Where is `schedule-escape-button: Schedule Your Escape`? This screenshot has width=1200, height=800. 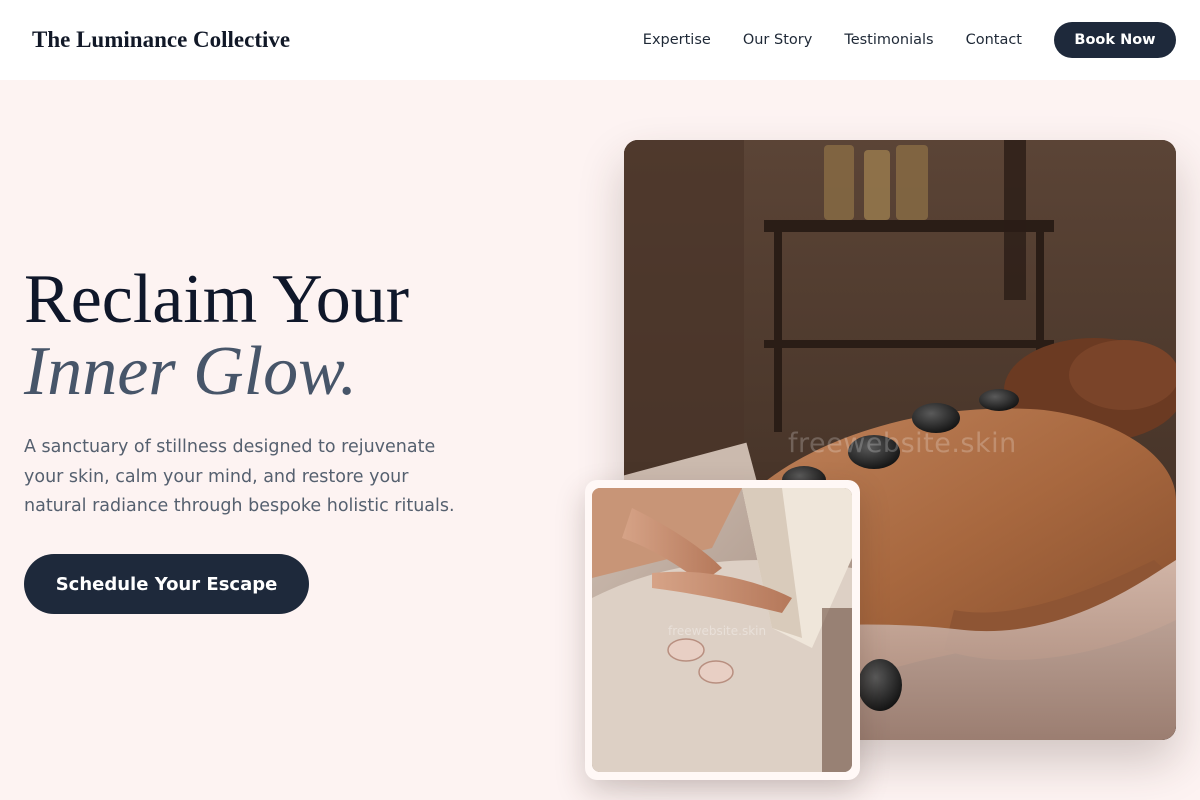
schedule-escape-button: Schedule Your Escape is located at coordinates (166, 584).